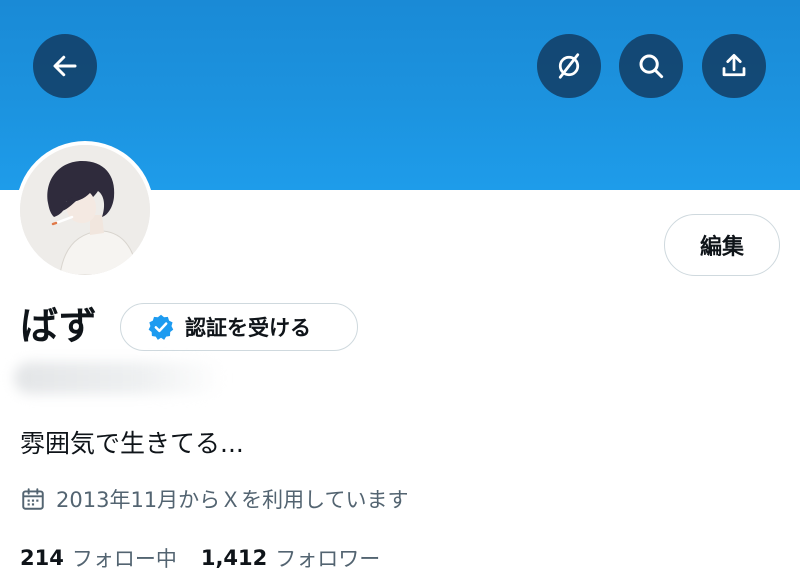 This screenshot has height=581, width=800. I want to click on back-arrow-icon, so click(65, 66).